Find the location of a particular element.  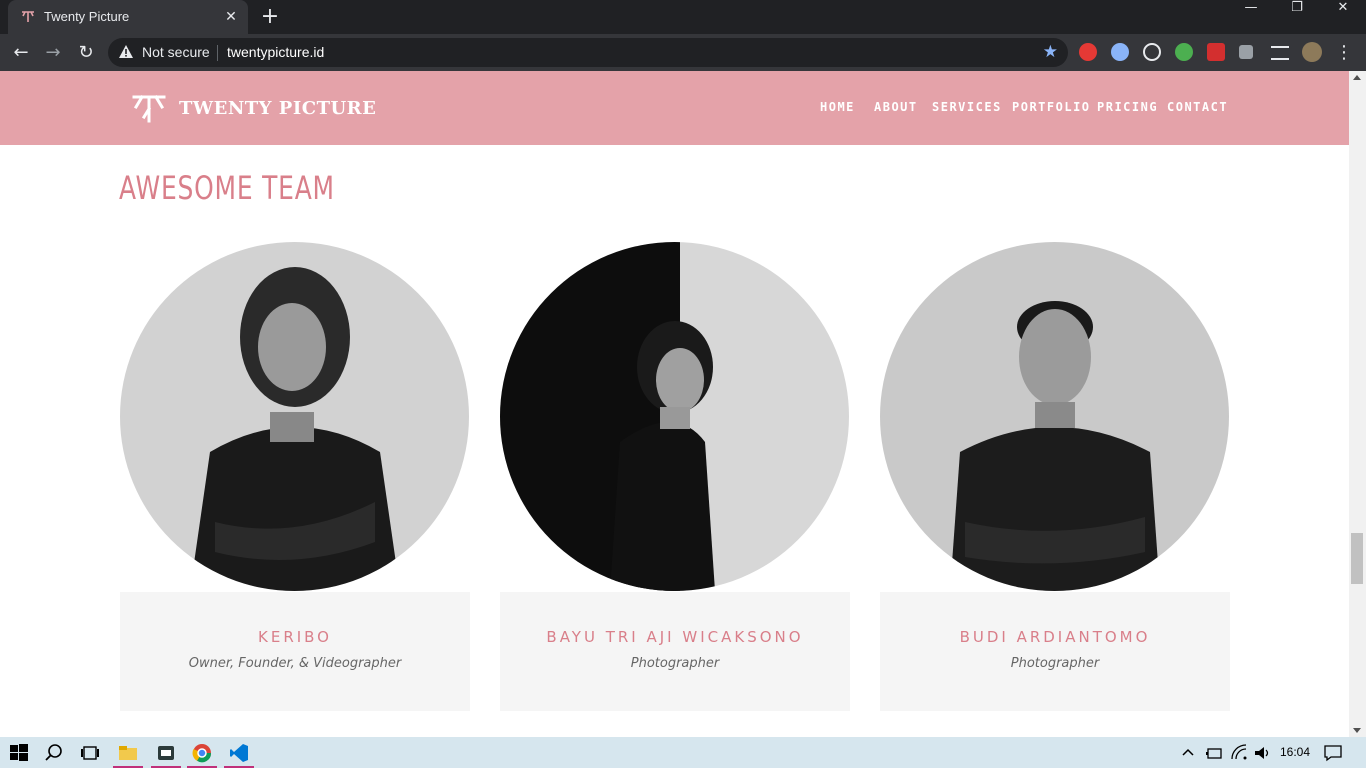

windows-taskbar: 16:04 is located at coordinates (683, 752).